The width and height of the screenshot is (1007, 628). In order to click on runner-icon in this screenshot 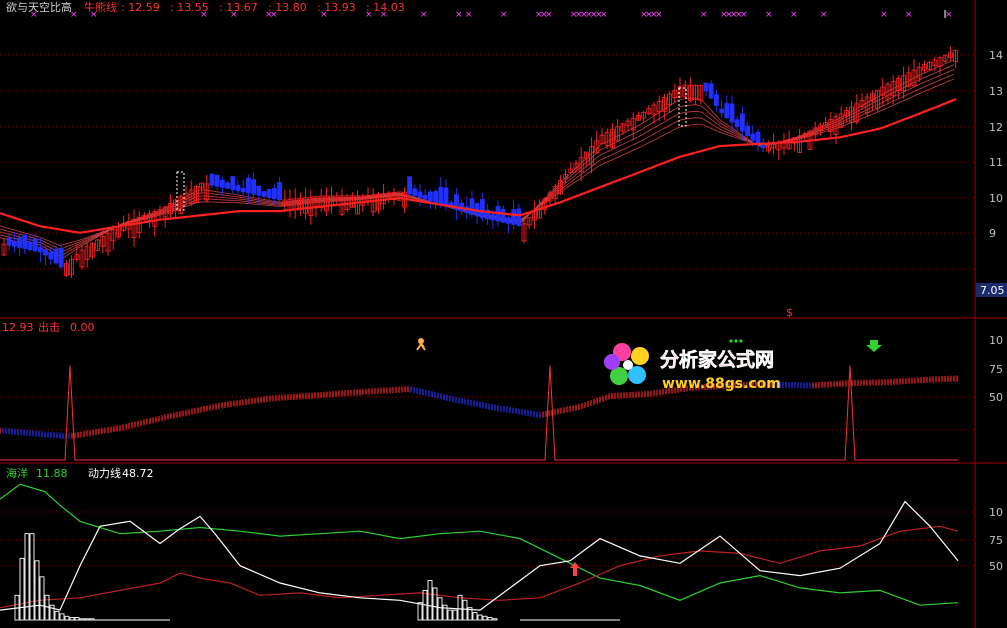, I will do `click(421, 344)`.